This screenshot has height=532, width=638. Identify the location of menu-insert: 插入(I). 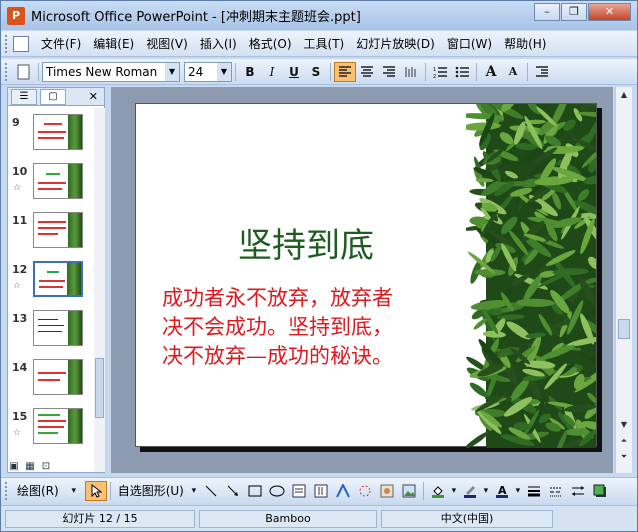
(218, 43).